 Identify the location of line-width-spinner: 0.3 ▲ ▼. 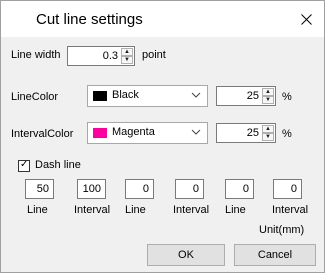
(101, 56).